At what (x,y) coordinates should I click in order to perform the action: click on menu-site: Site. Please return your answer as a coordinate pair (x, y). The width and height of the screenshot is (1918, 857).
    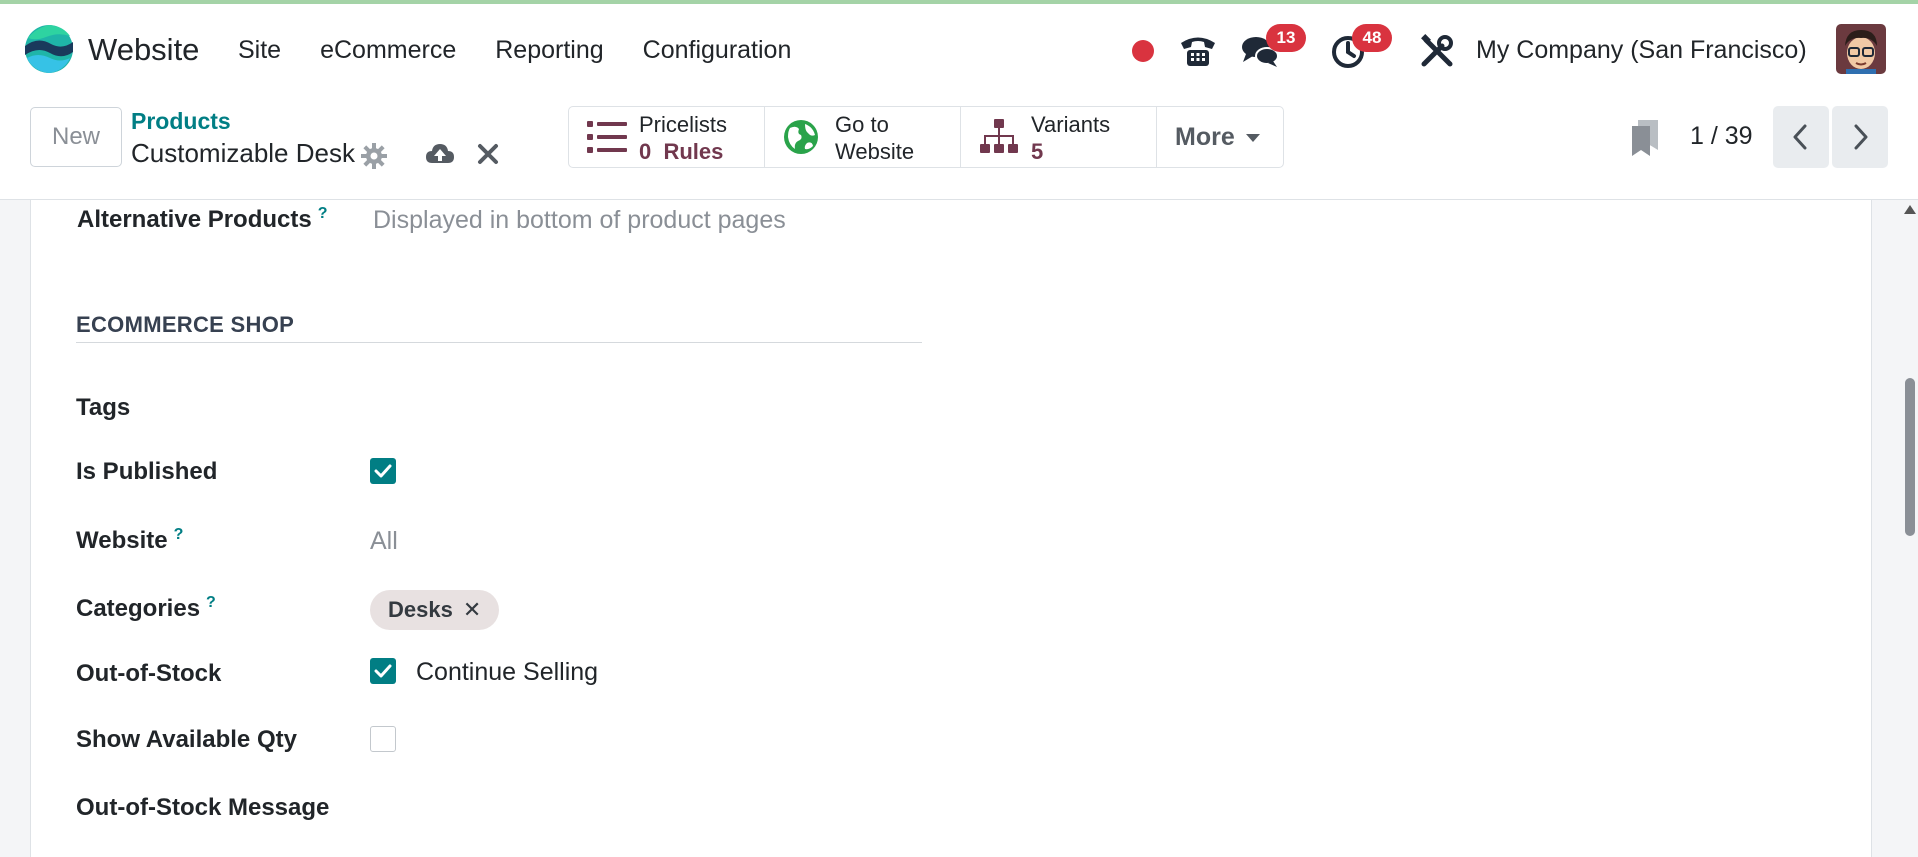
    Looking at the image, I should click on (259, 50).